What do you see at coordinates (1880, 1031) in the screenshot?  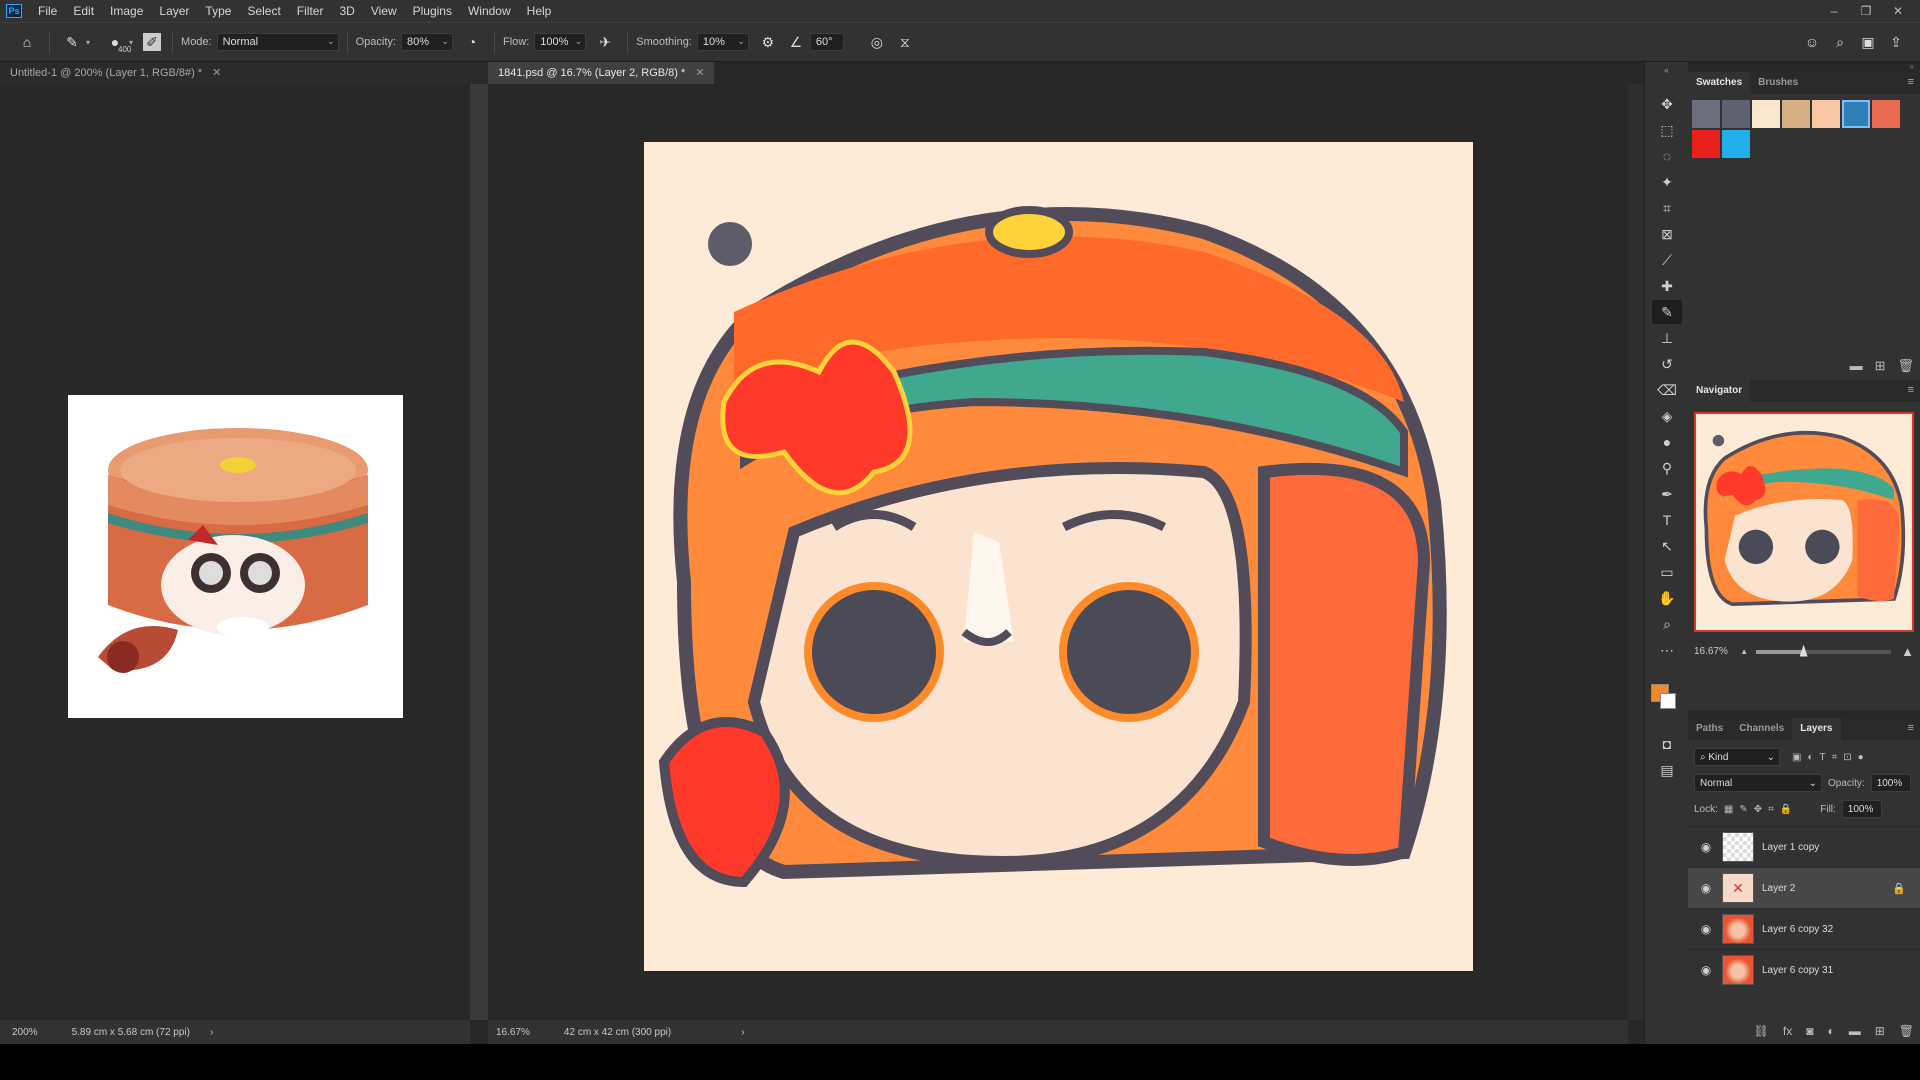 I see `new-layer-icon: ⊞` at bounding box center [1880, 1031].